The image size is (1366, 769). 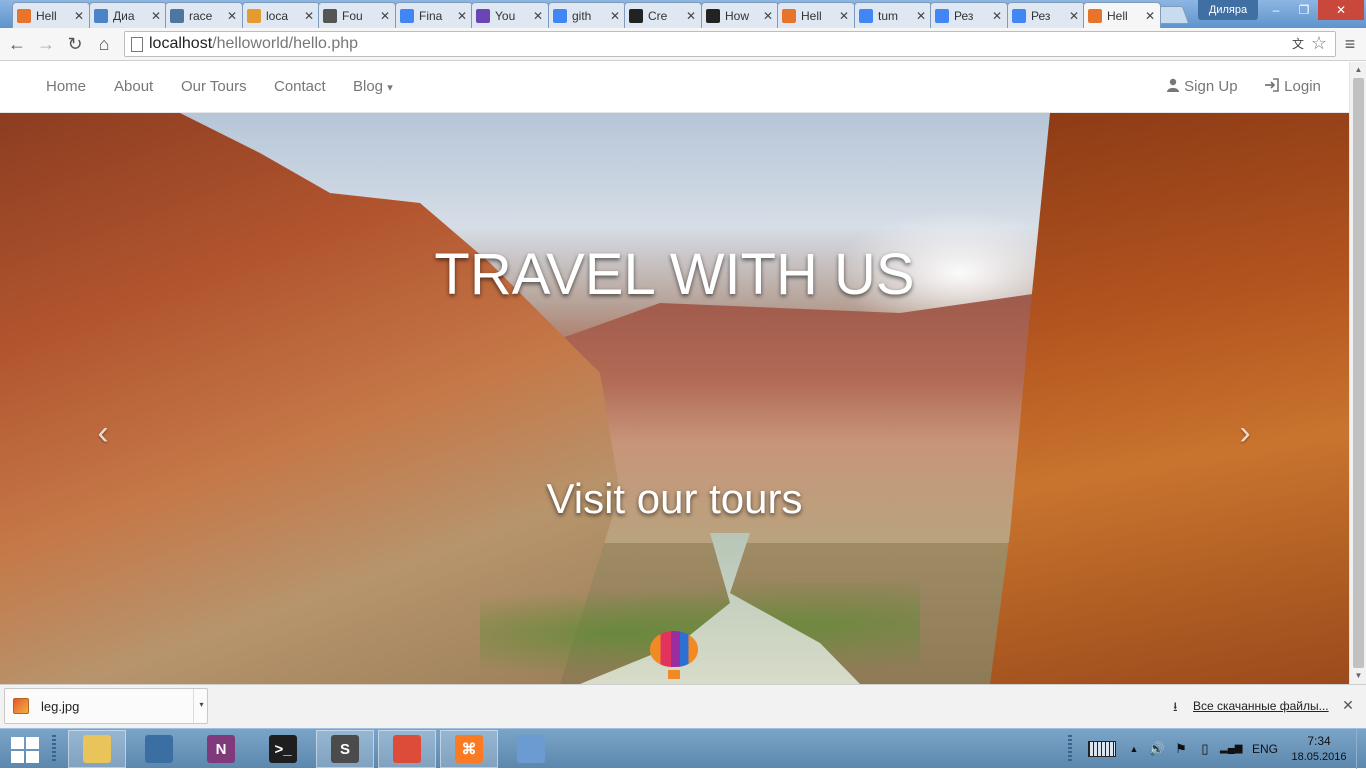 I want to click on browser-tab: Fou ✕, so click(x=357, y=15).